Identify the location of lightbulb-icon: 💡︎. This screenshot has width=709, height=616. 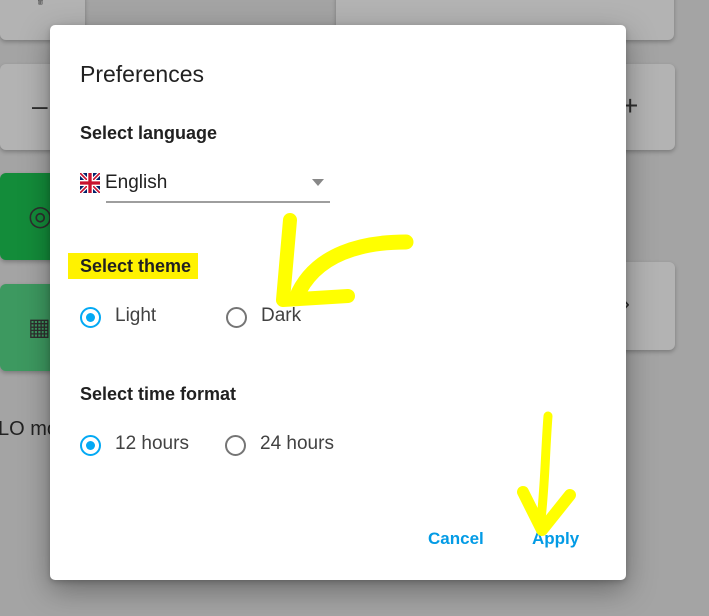
(40, 5).